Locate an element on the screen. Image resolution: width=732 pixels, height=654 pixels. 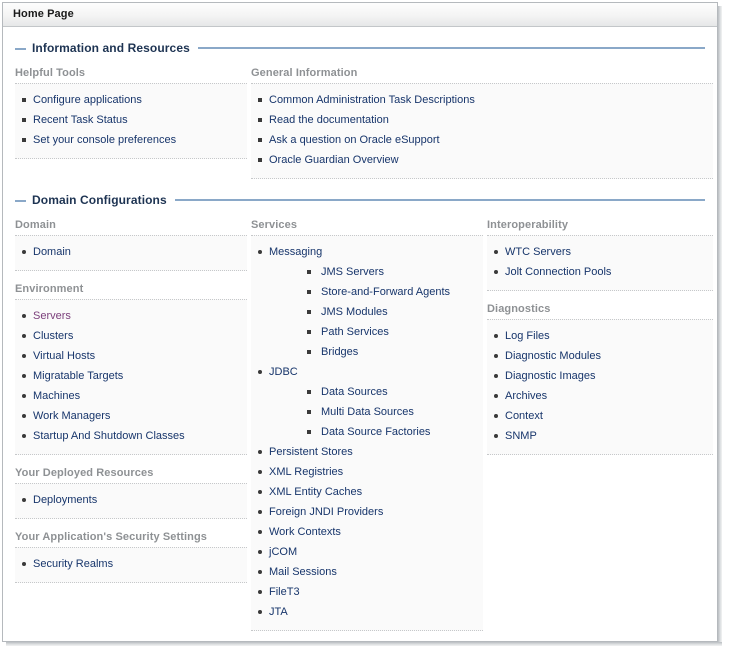
window-titlebar: Home Page is located at coordinates (360, 15).